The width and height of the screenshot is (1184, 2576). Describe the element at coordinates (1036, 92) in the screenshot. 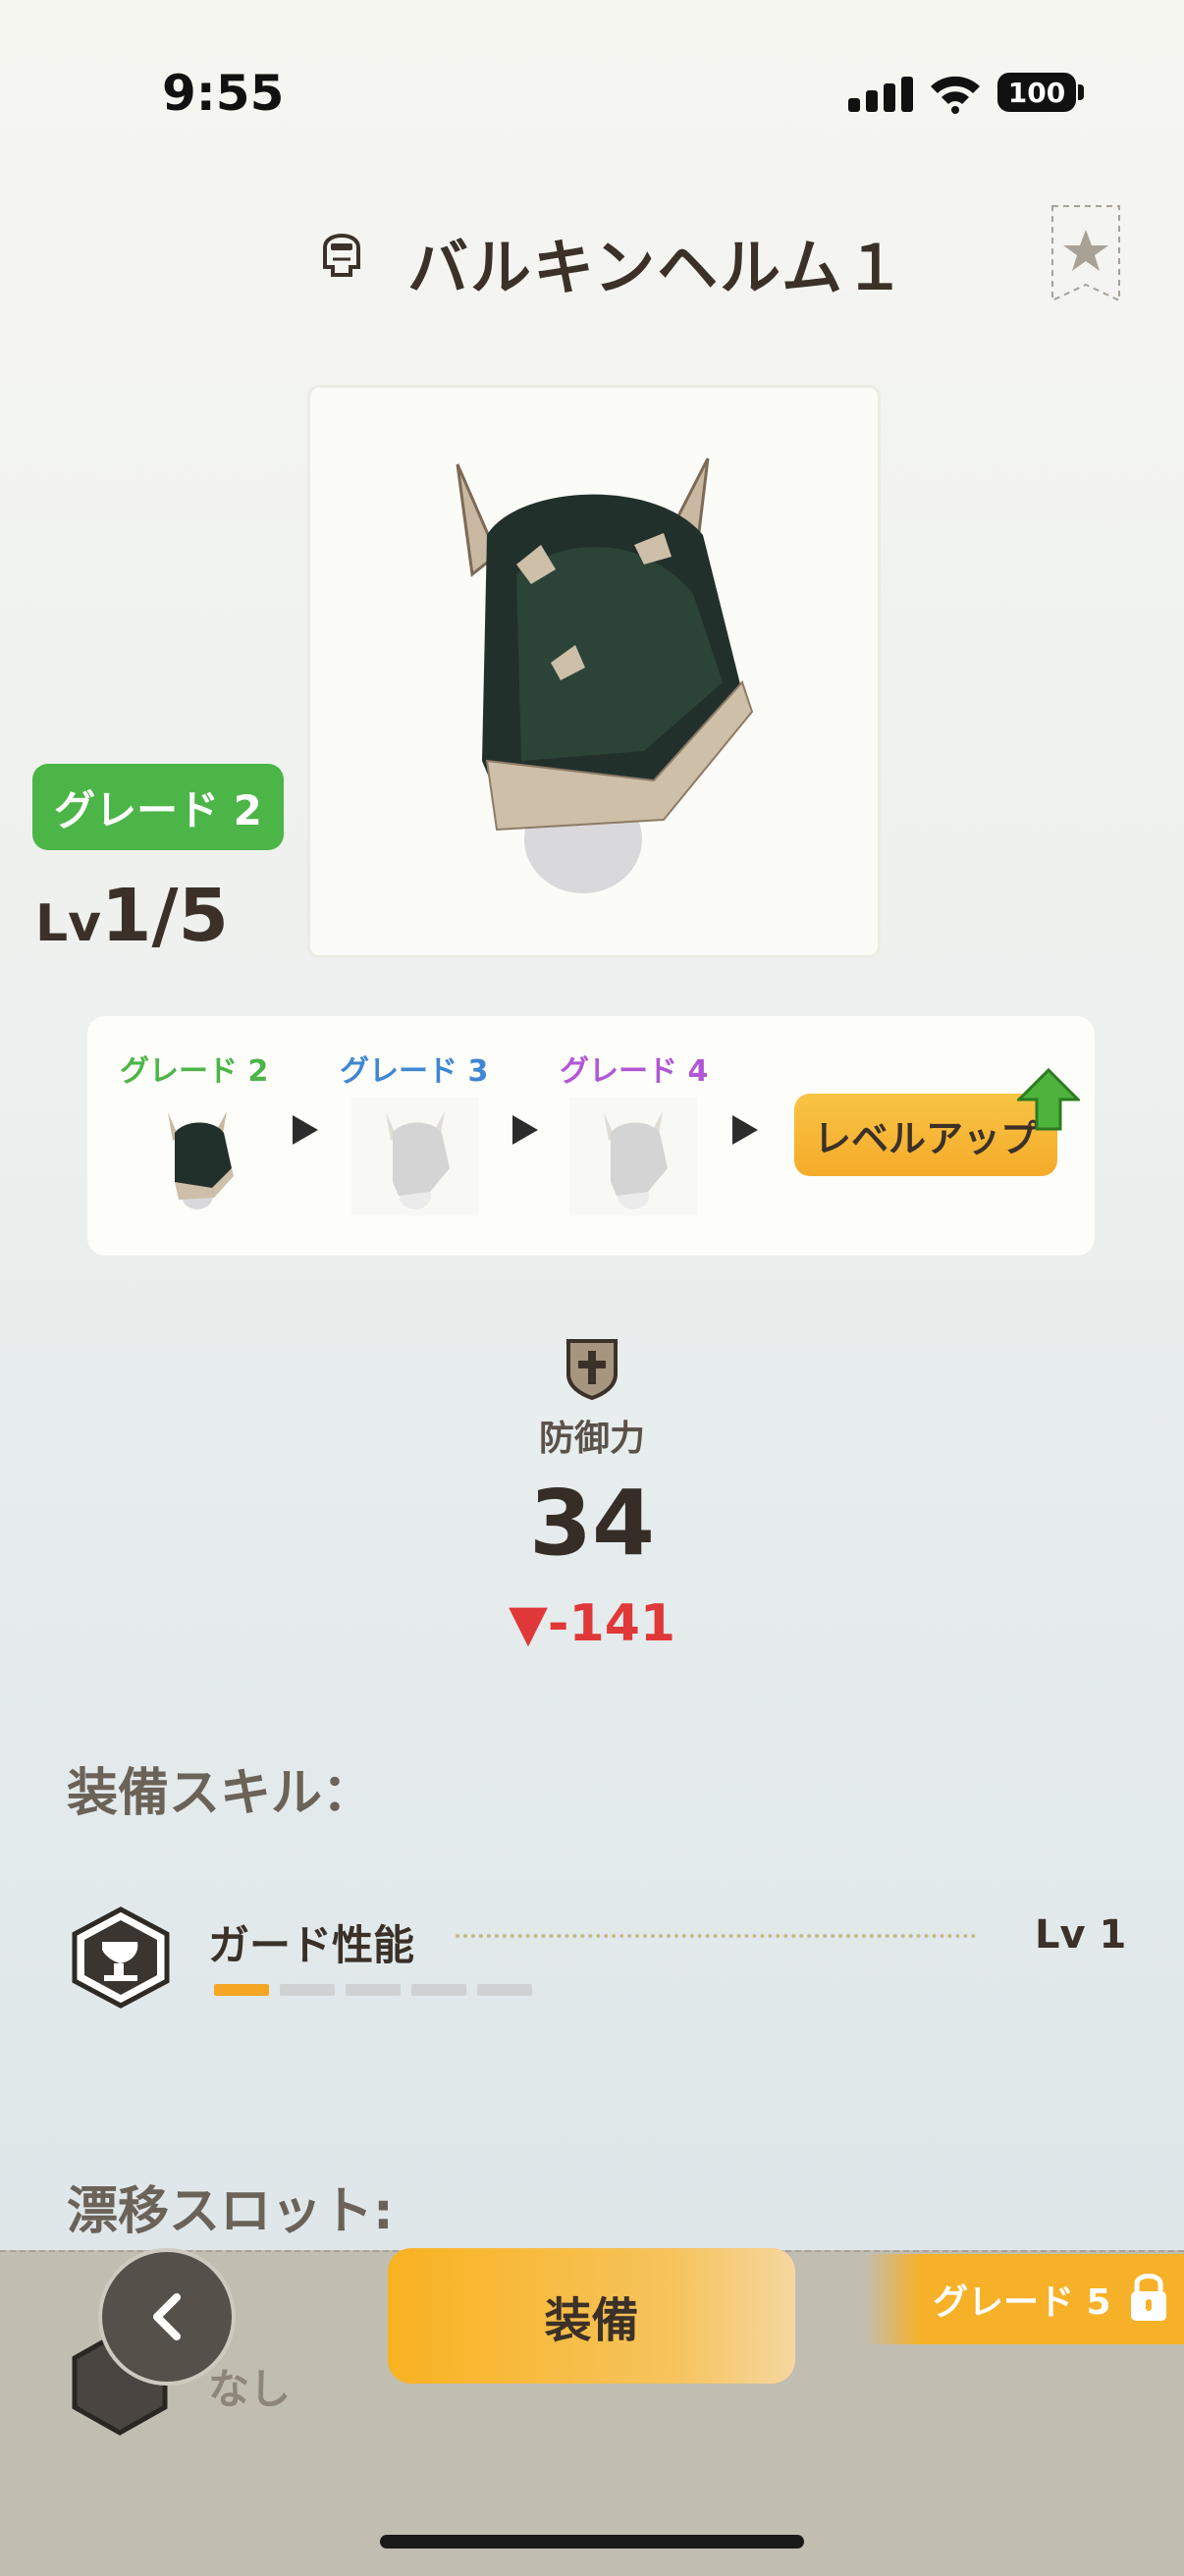

I see `battery-indicator: 100` at that location.